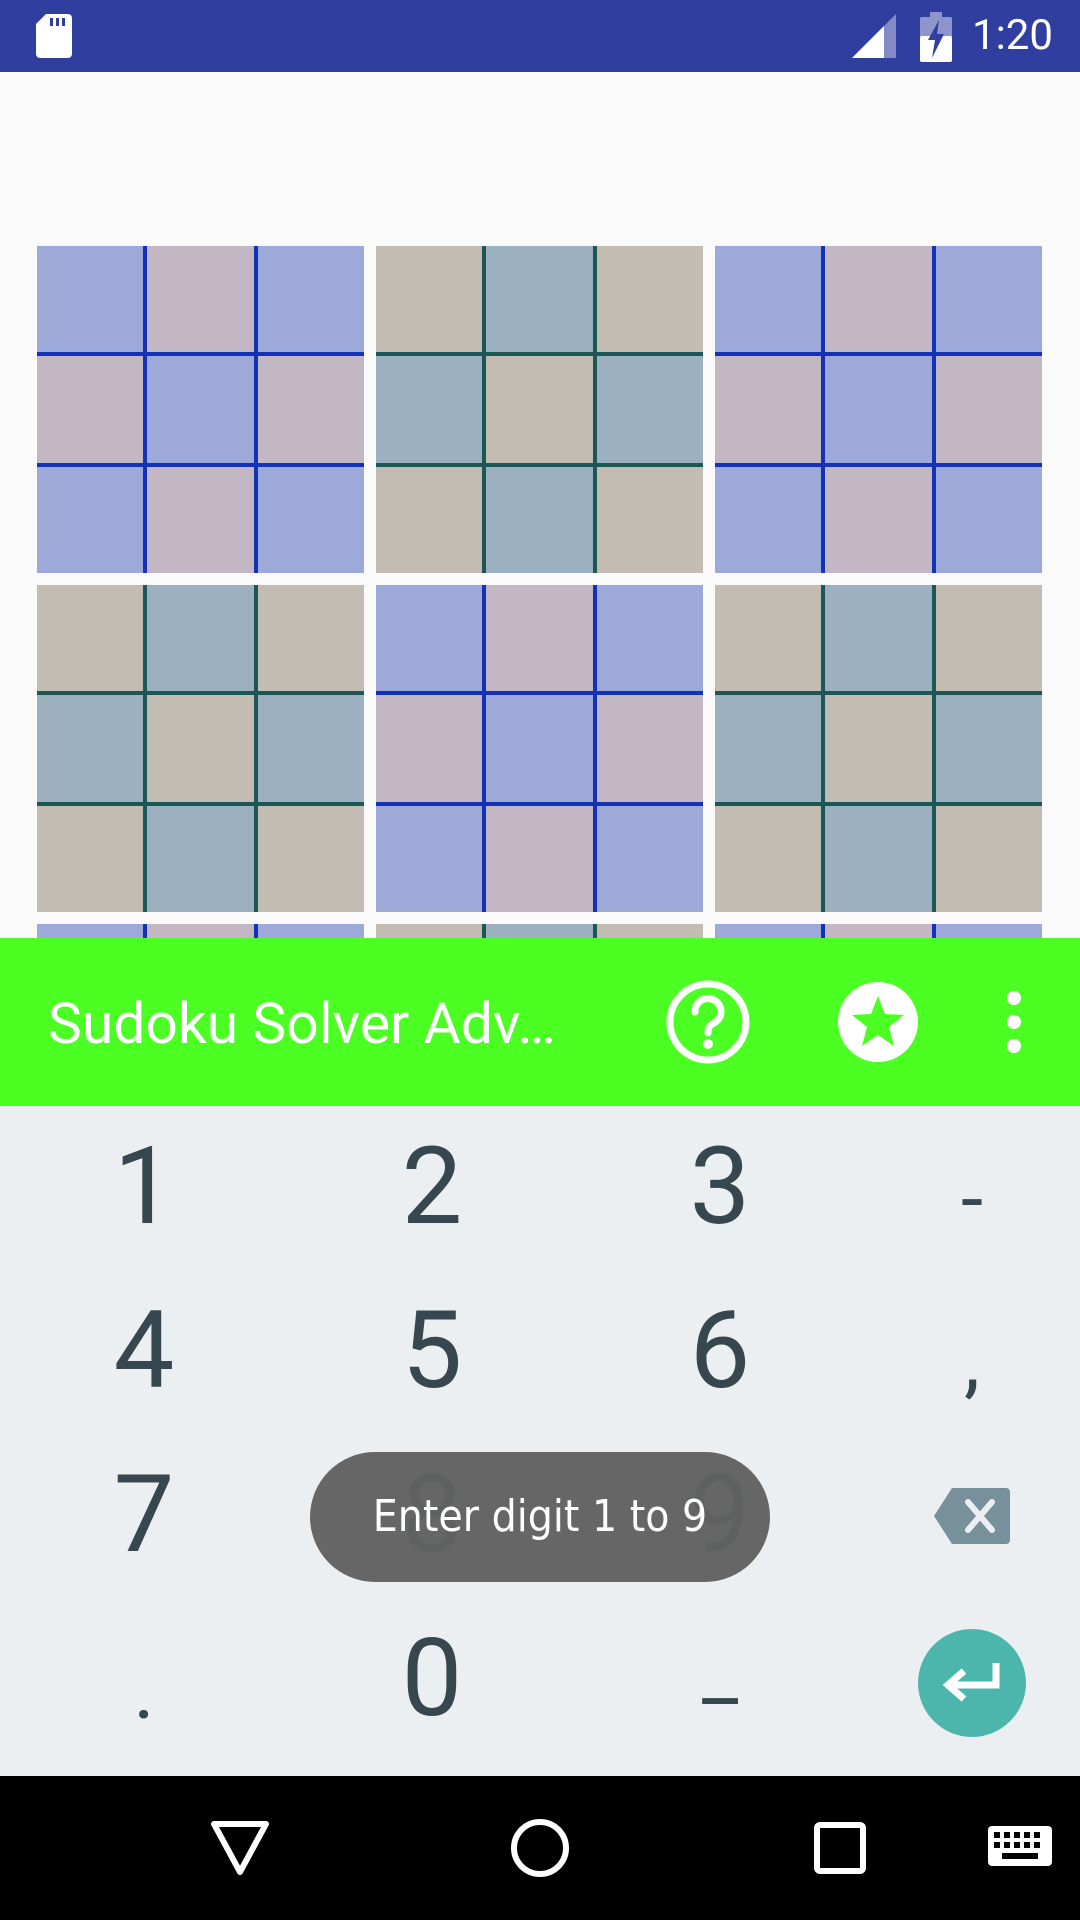 Image resolution: width=1080 pixels, height=1920 pixels. I want to click on key-comma: ,, so click(972, 1361).